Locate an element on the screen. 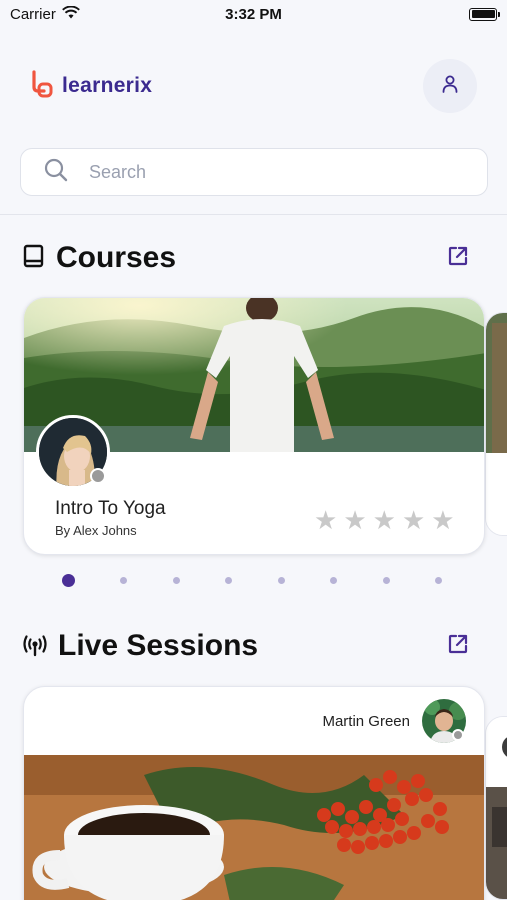 This screenshot has height=900, width=507. carrier-label: Carrier is located at coordinates (33, 14).